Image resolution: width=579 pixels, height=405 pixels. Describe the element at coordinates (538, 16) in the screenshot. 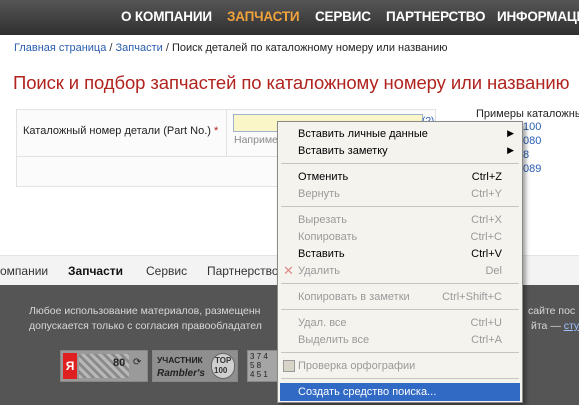

I see `nav-info: ИНФОРМАЦИ` at that location.